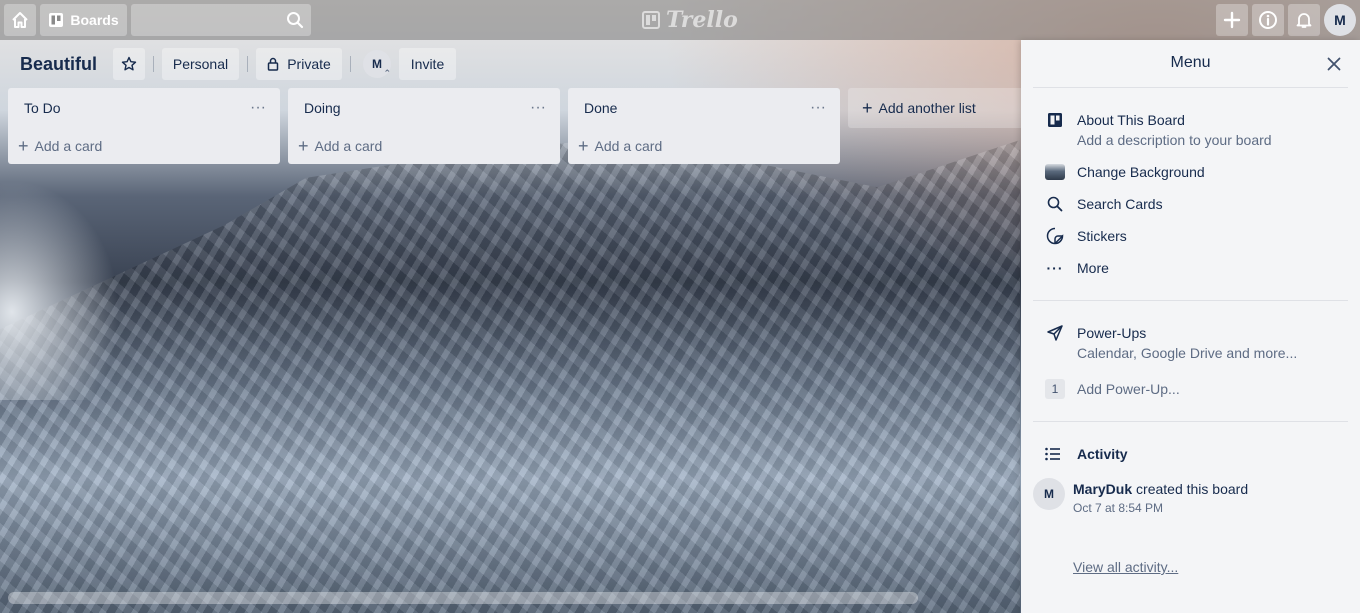  What do you see at coordinates (144, 126) in the screenshot?
I see `list-to-do: To Do ··· + Add a card` at bounding box center [144, 126].